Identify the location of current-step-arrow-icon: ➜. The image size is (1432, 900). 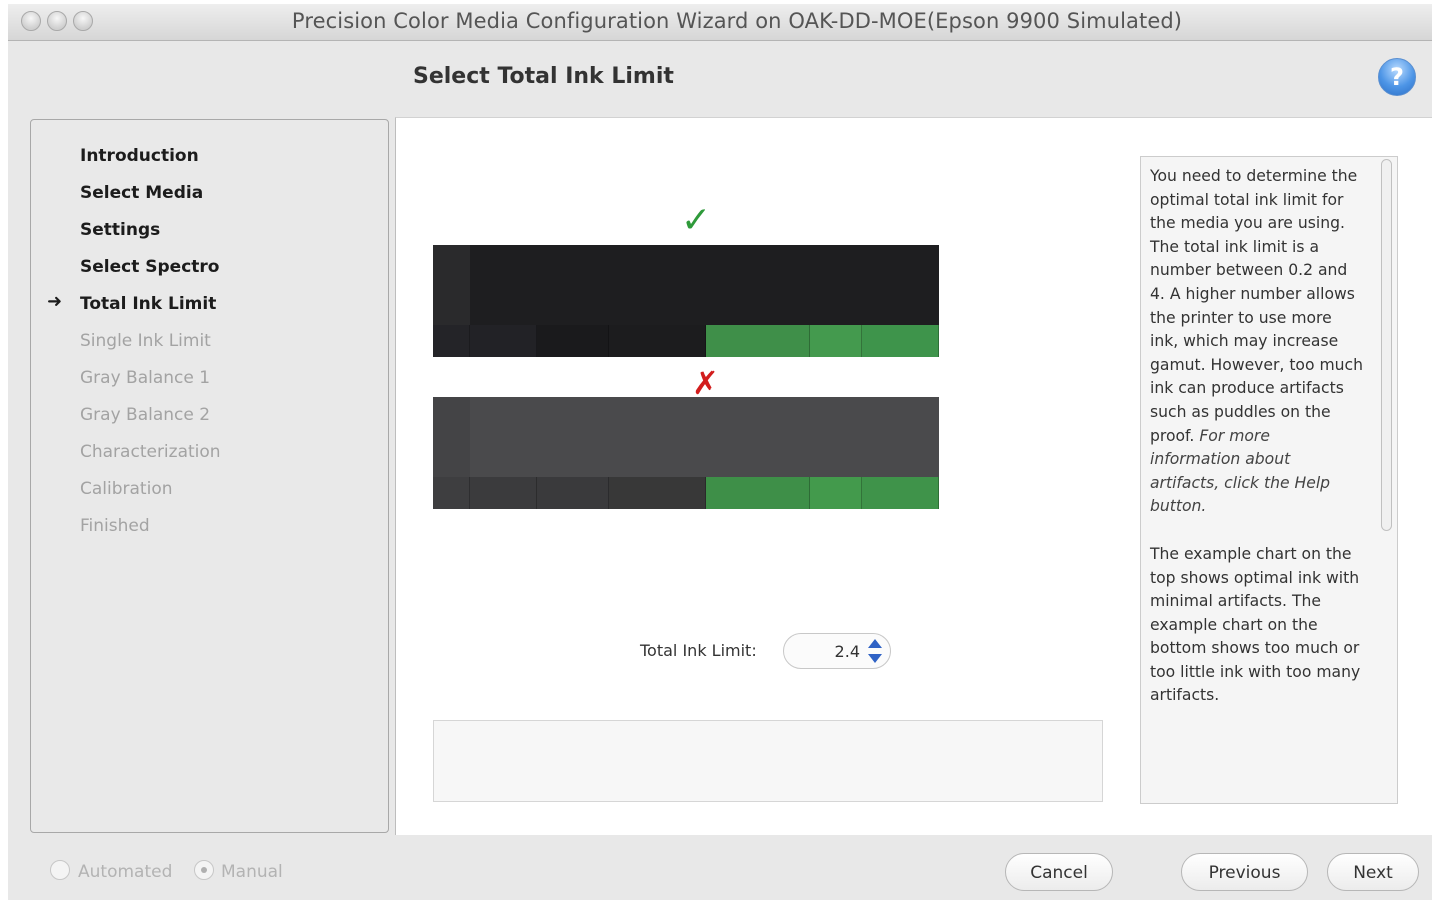
(55, 301).